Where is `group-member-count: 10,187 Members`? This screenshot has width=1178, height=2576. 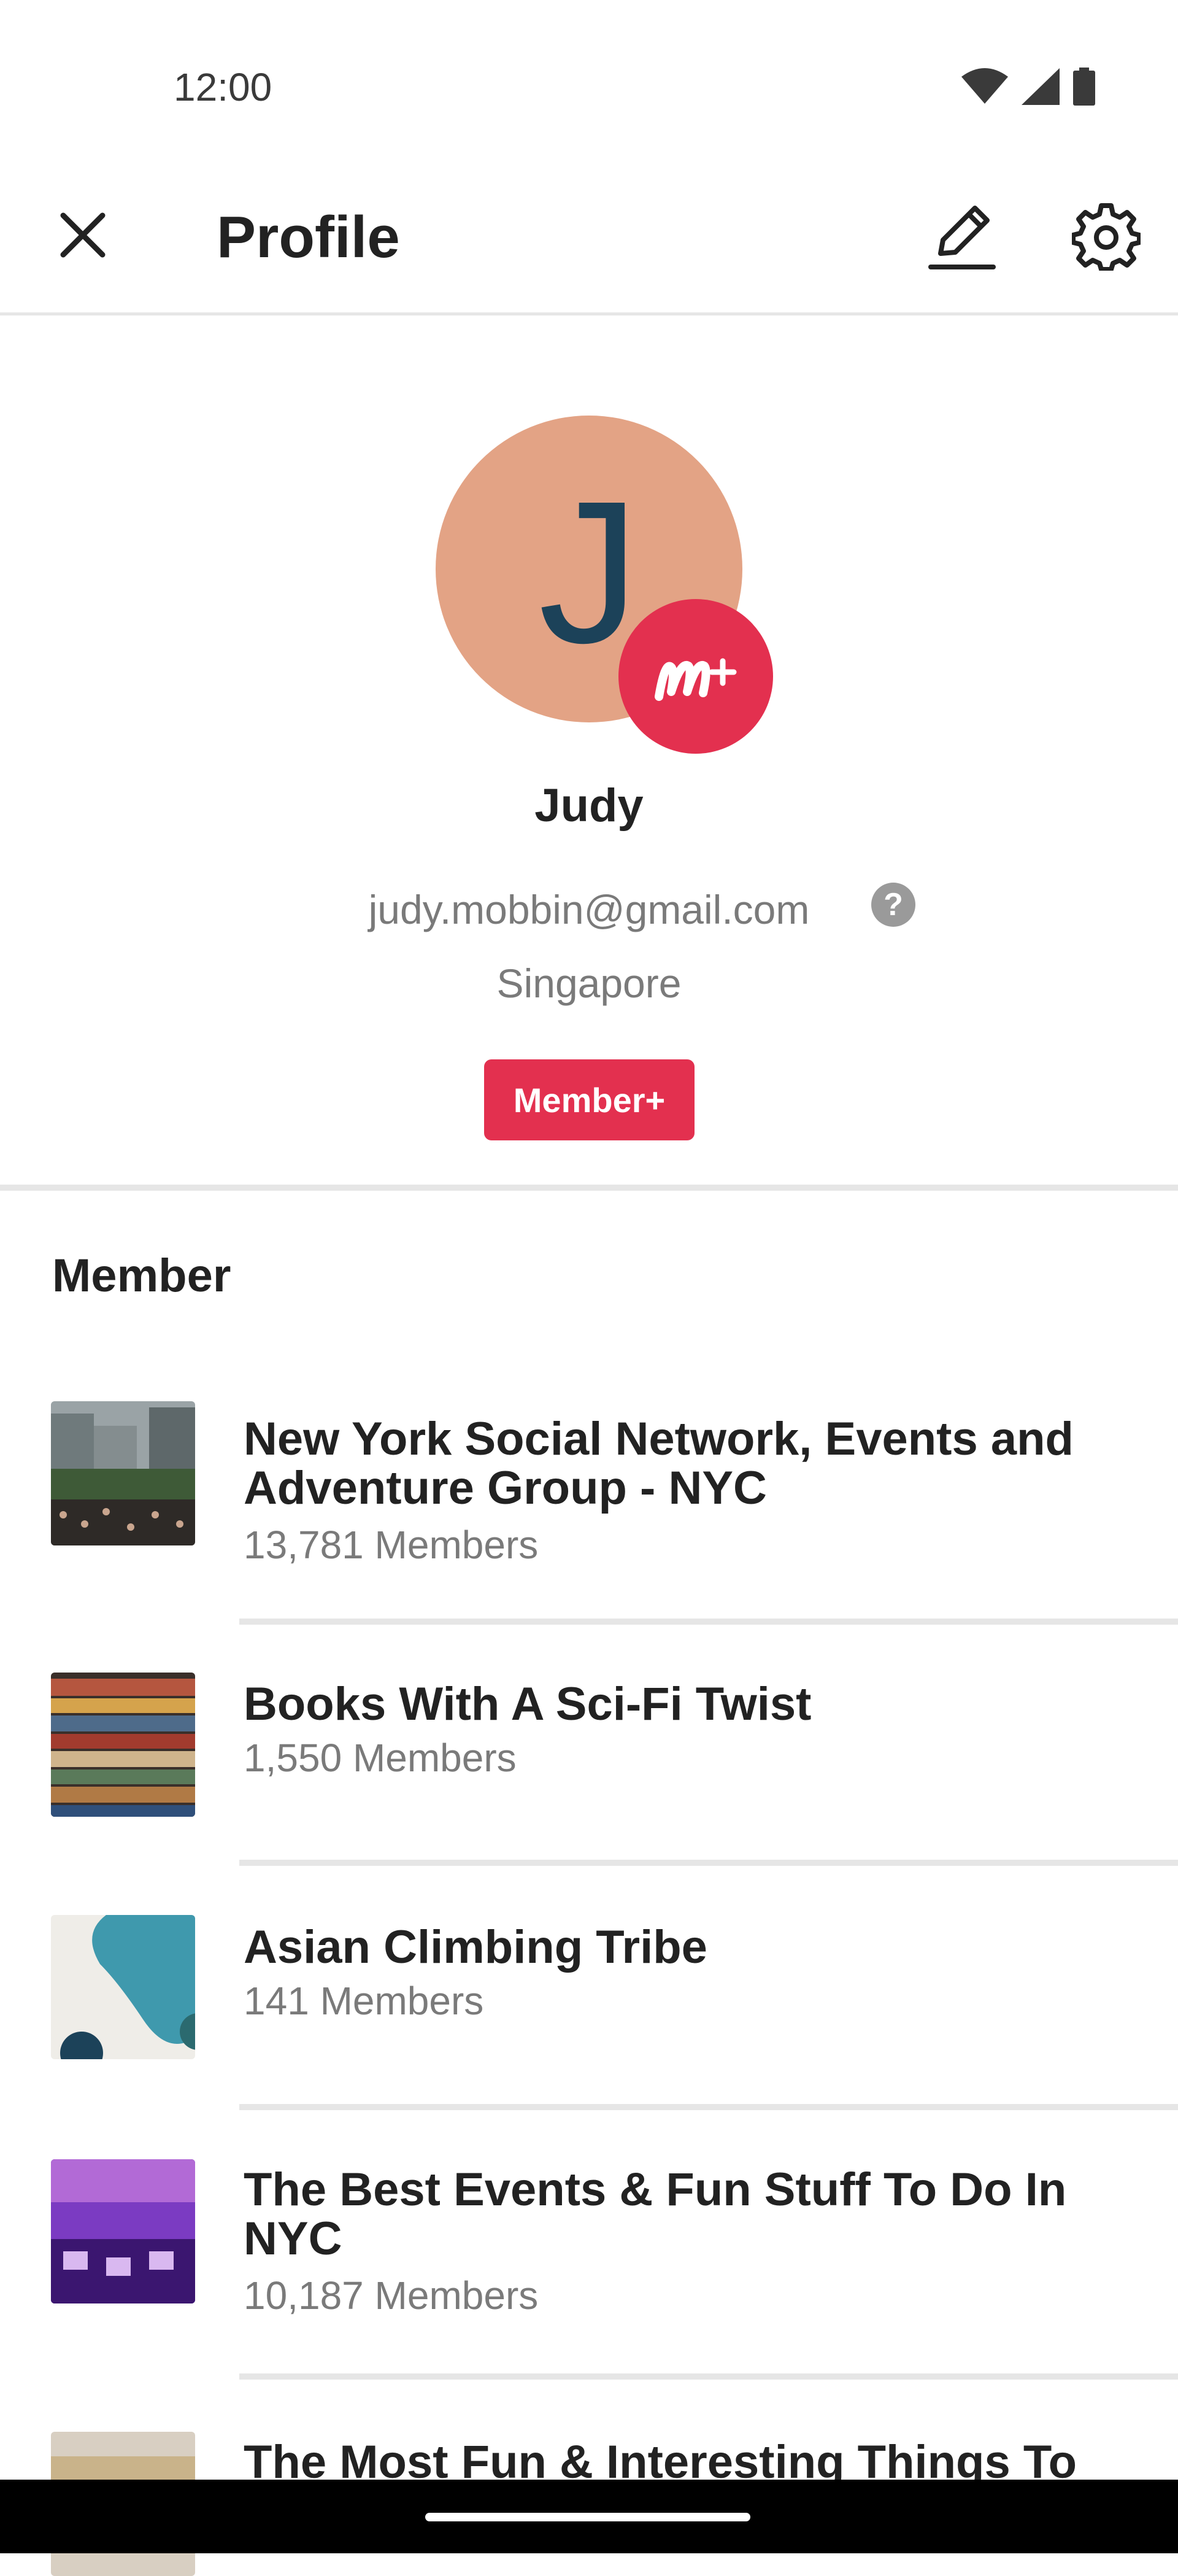
group-member-count: 10,187 Members is located at coordinates (392, 2295).